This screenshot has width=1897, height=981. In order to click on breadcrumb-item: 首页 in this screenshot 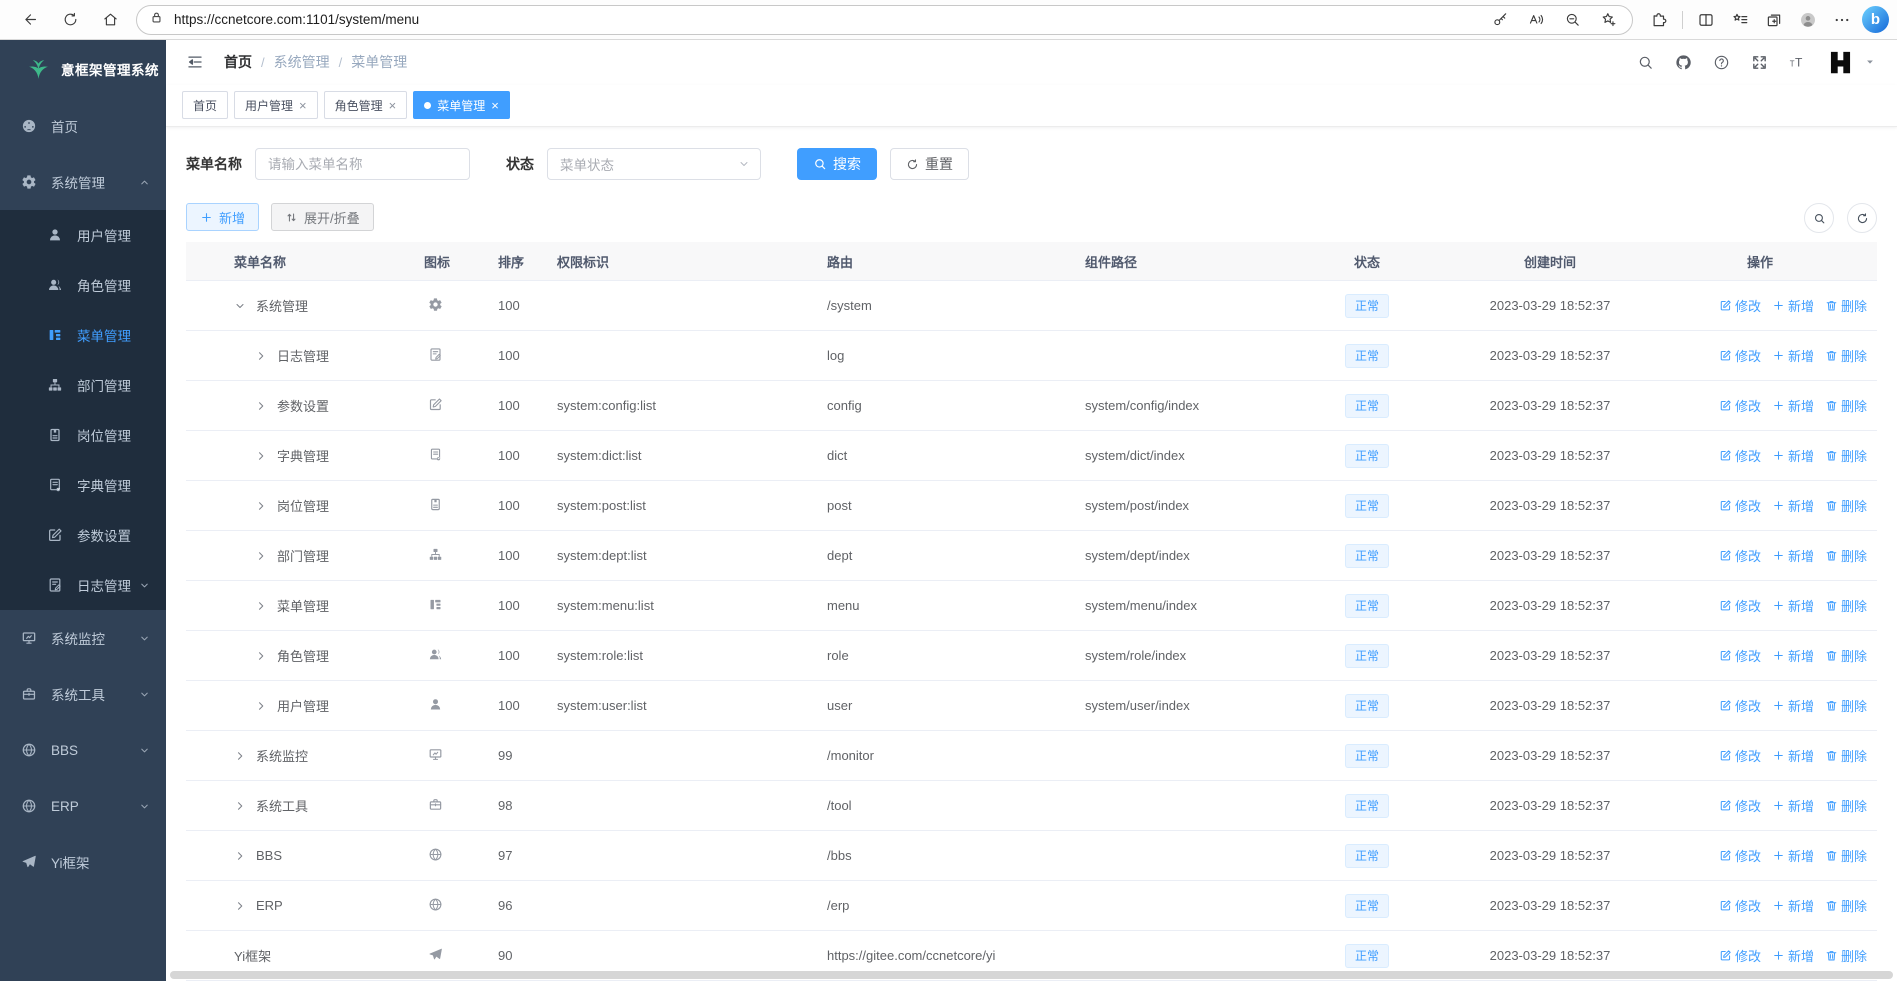, I will do `click(238, 62)`.